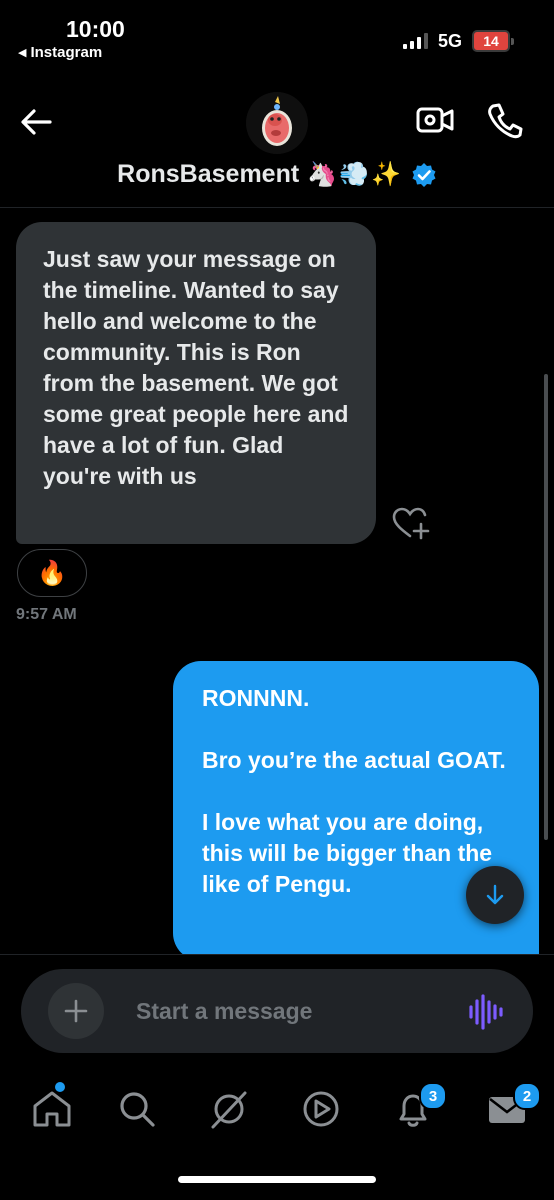 The height and width of the screenshot is (1200, 554). Describe the element at coordinates (449, 40) in the screenshot. I see `network-type: 5G` at that location.